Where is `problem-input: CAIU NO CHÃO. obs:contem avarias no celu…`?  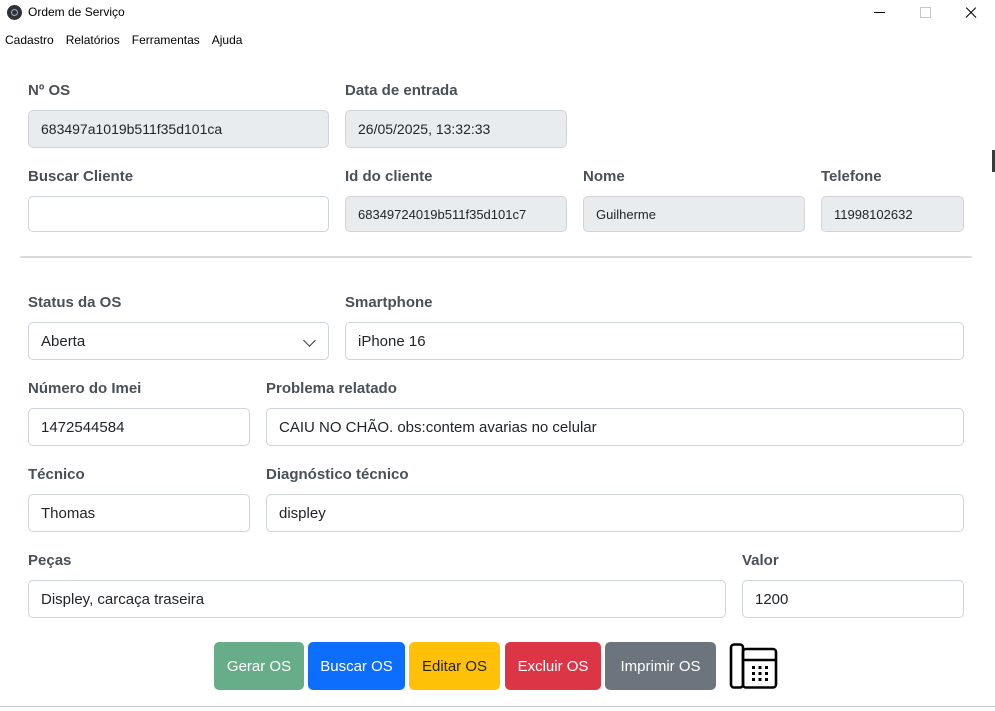 problem-input: CAIU NO CHÃO. obs:contem avarias no celu… is located at coordinates (615, 427).